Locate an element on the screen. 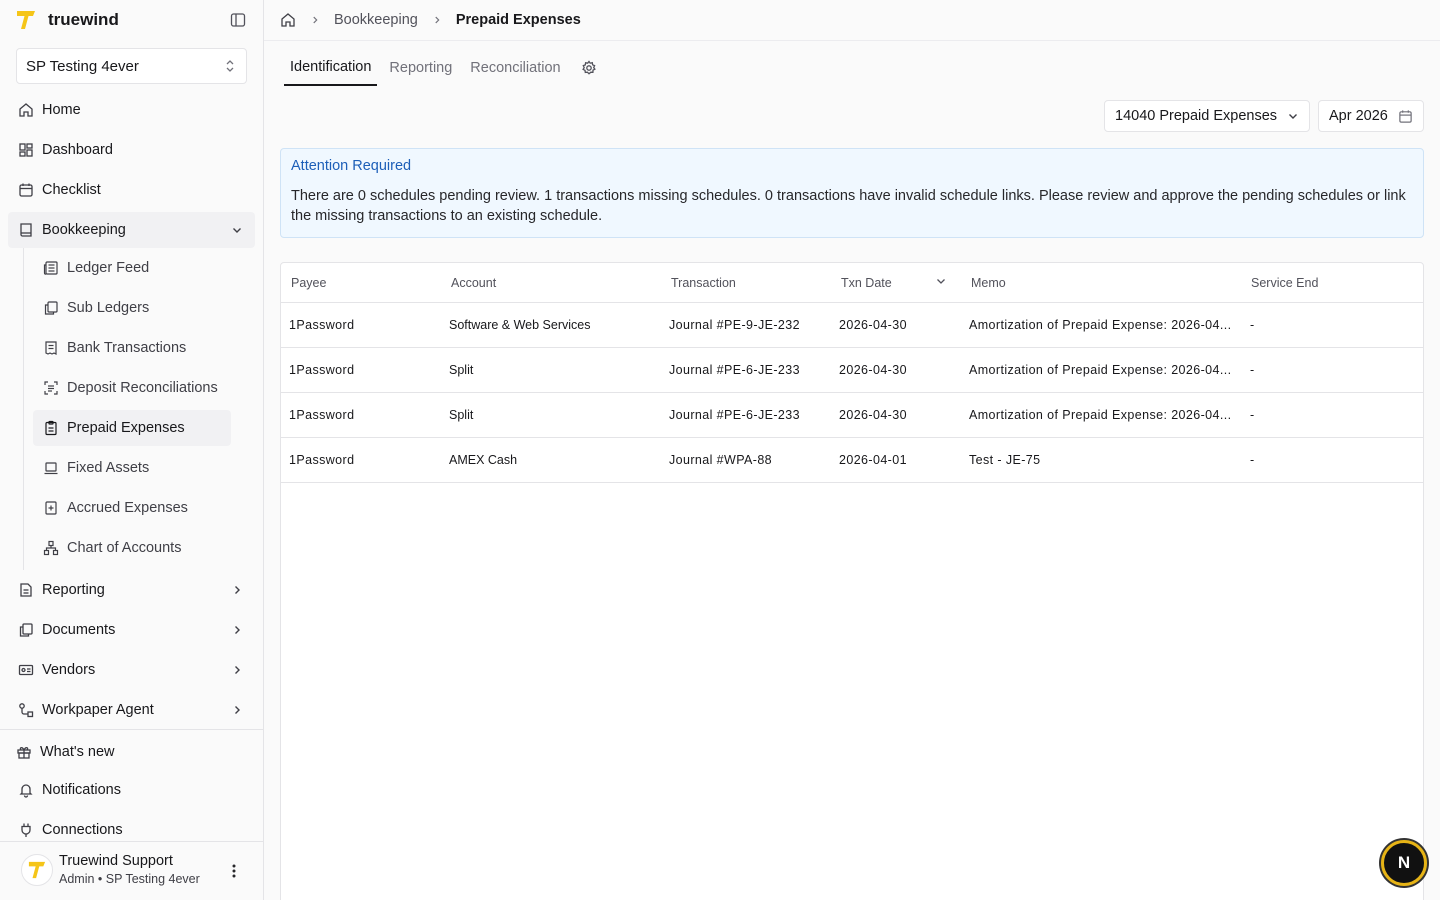 This screenshot has width=1440, height=900. breadcrumb: Bookkeeping Prepaid Expenses is located at coordinates (852, 20).